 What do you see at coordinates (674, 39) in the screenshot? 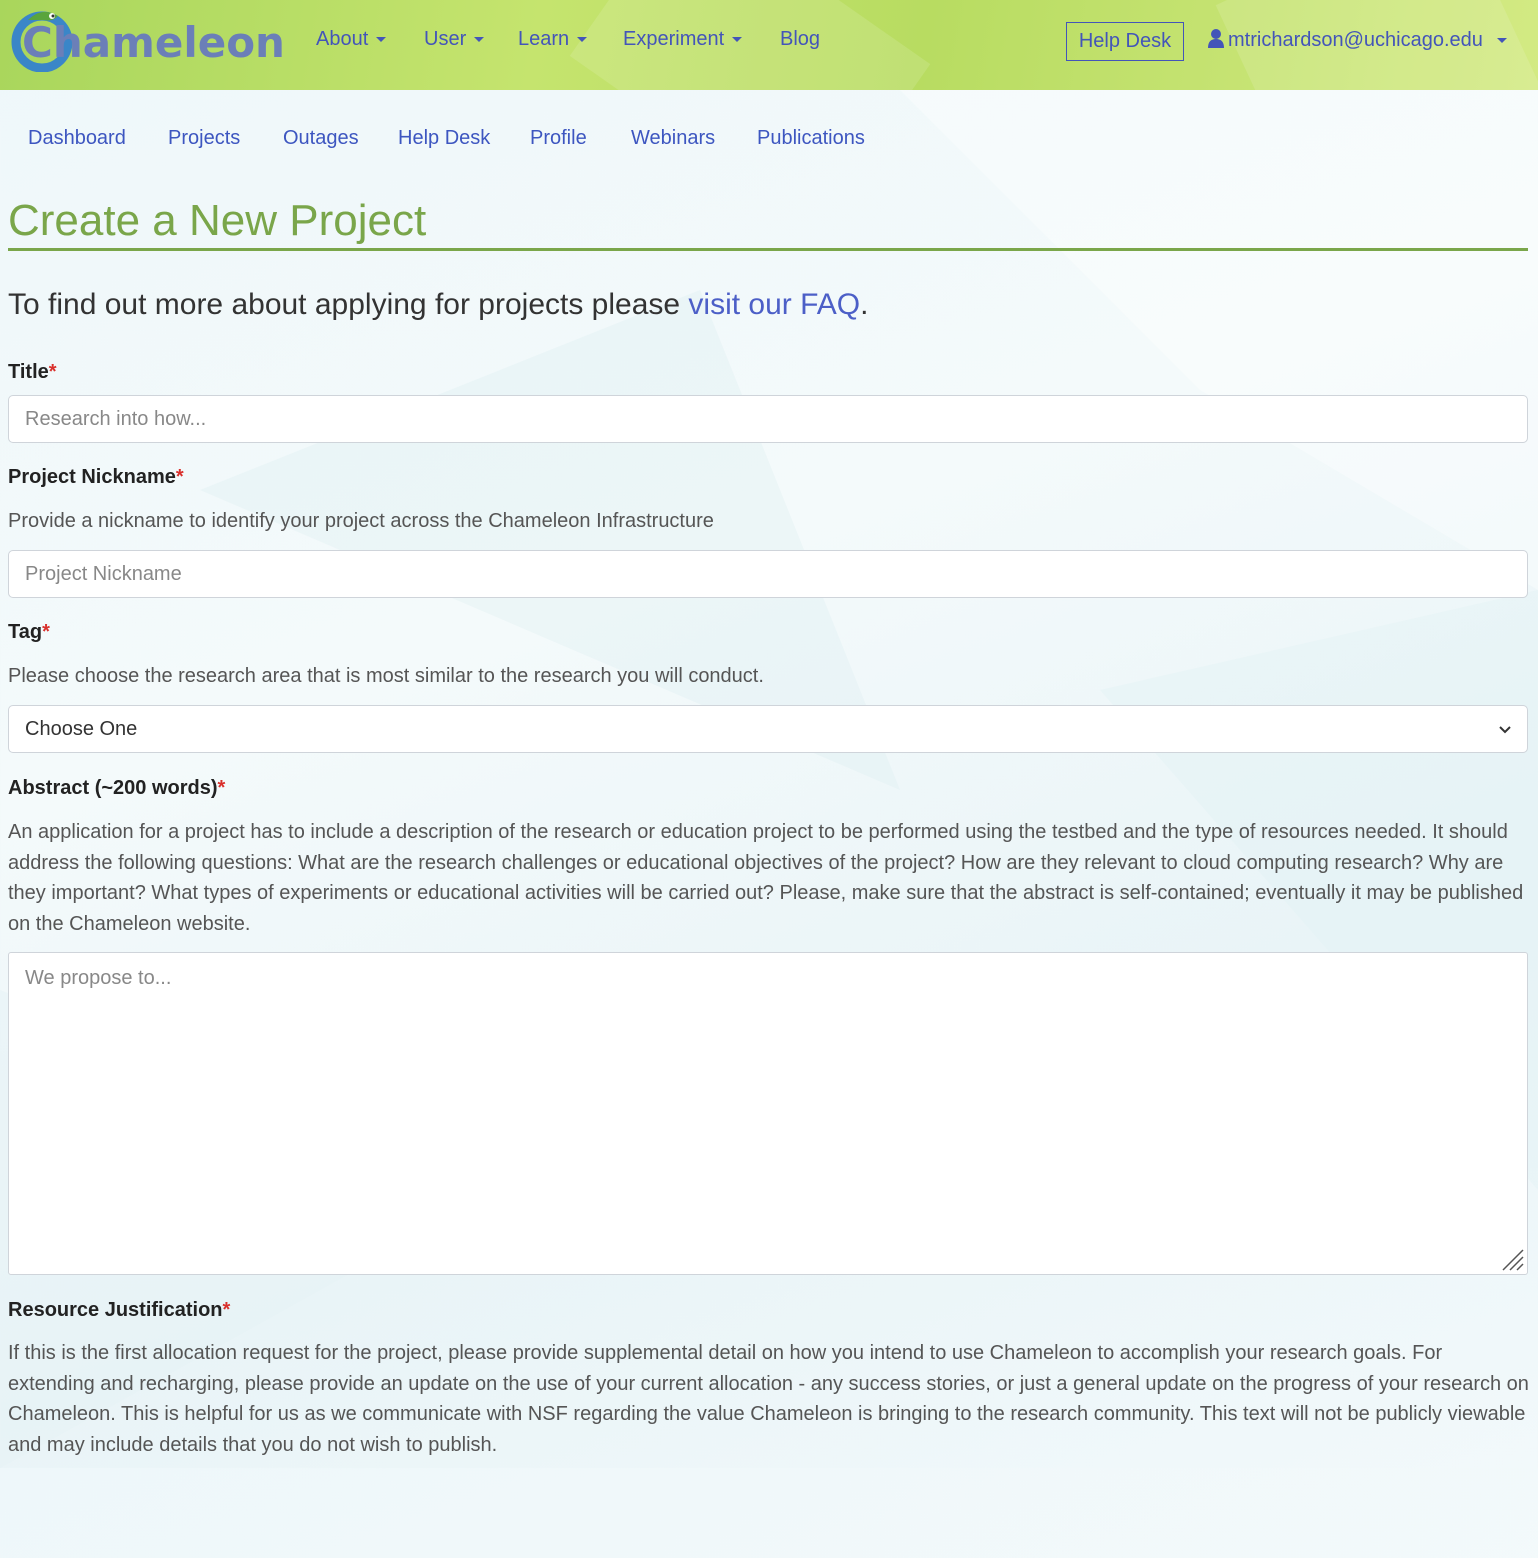
I see `nav-experiment-label: Experiment` at bounding box center [674, 39].